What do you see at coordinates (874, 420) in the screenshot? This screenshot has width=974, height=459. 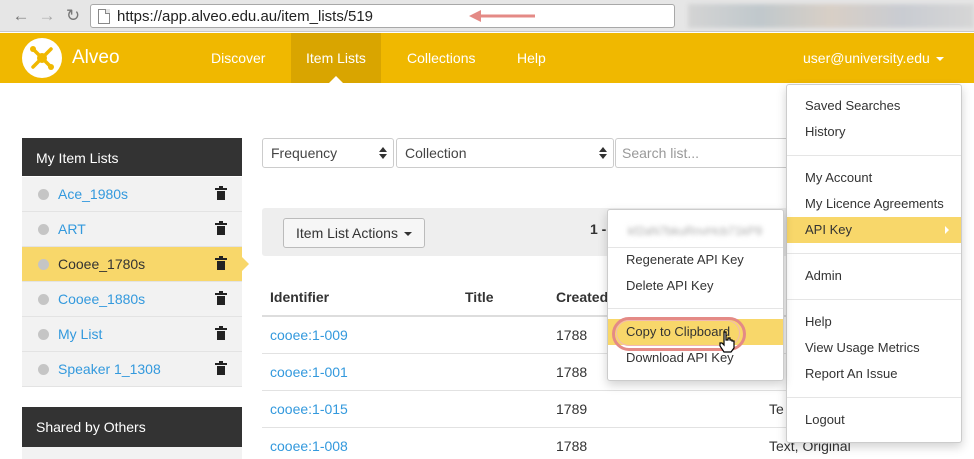 I see `menu-logout: Logout` at bounding box center [874, 420].